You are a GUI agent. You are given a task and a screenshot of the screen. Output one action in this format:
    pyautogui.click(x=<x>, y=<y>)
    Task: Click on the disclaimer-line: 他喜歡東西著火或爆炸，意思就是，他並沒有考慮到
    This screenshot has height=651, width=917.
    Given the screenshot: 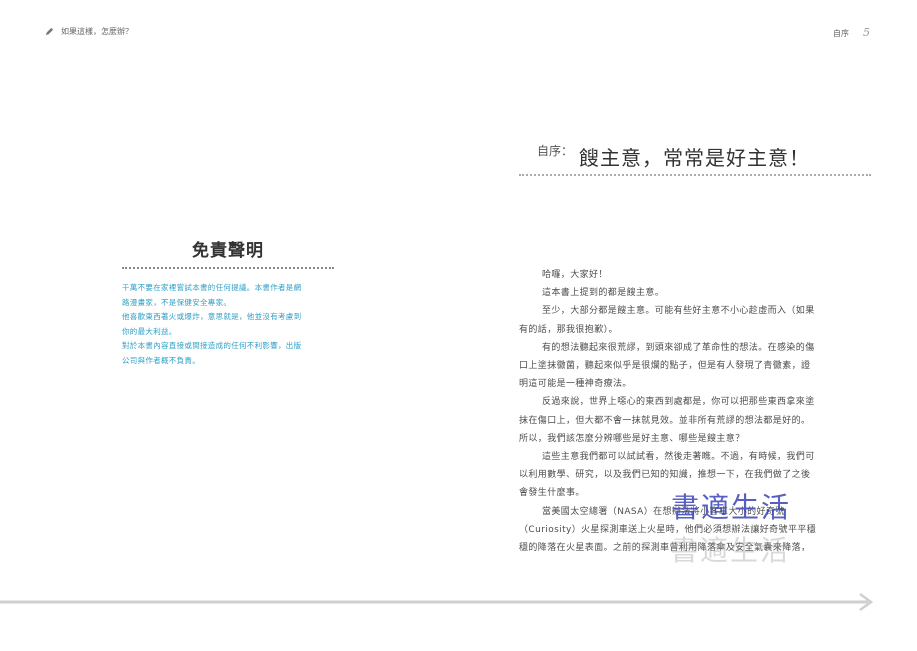 What is the action you would take?
    pyautogui.click(x=212, y=317)
    